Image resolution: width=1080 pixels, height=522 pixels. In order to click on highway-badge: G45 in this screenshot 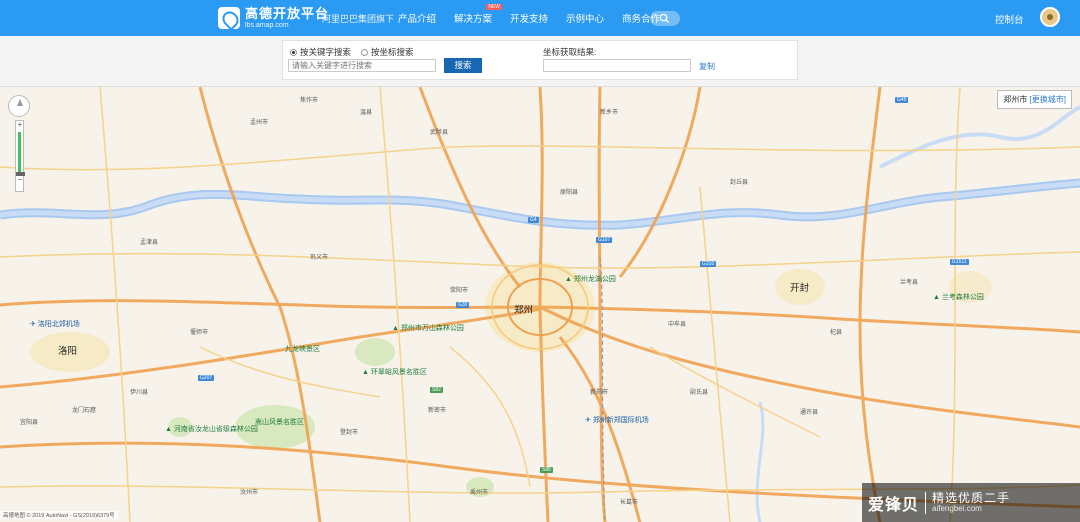, I will do `click(902, 100)`.